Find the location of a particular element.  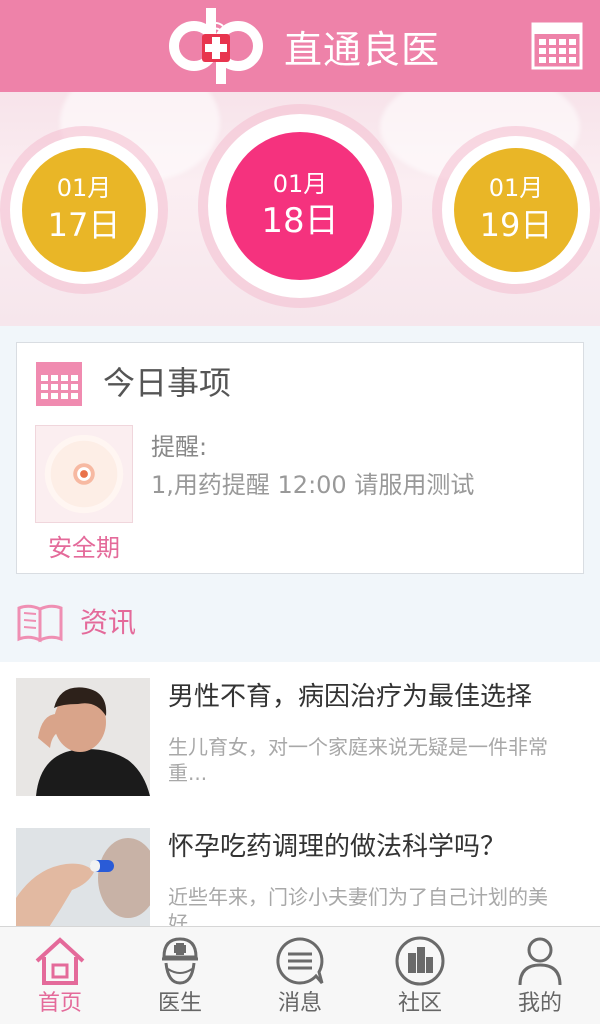

book-icon is located at coordinates (40, 623).